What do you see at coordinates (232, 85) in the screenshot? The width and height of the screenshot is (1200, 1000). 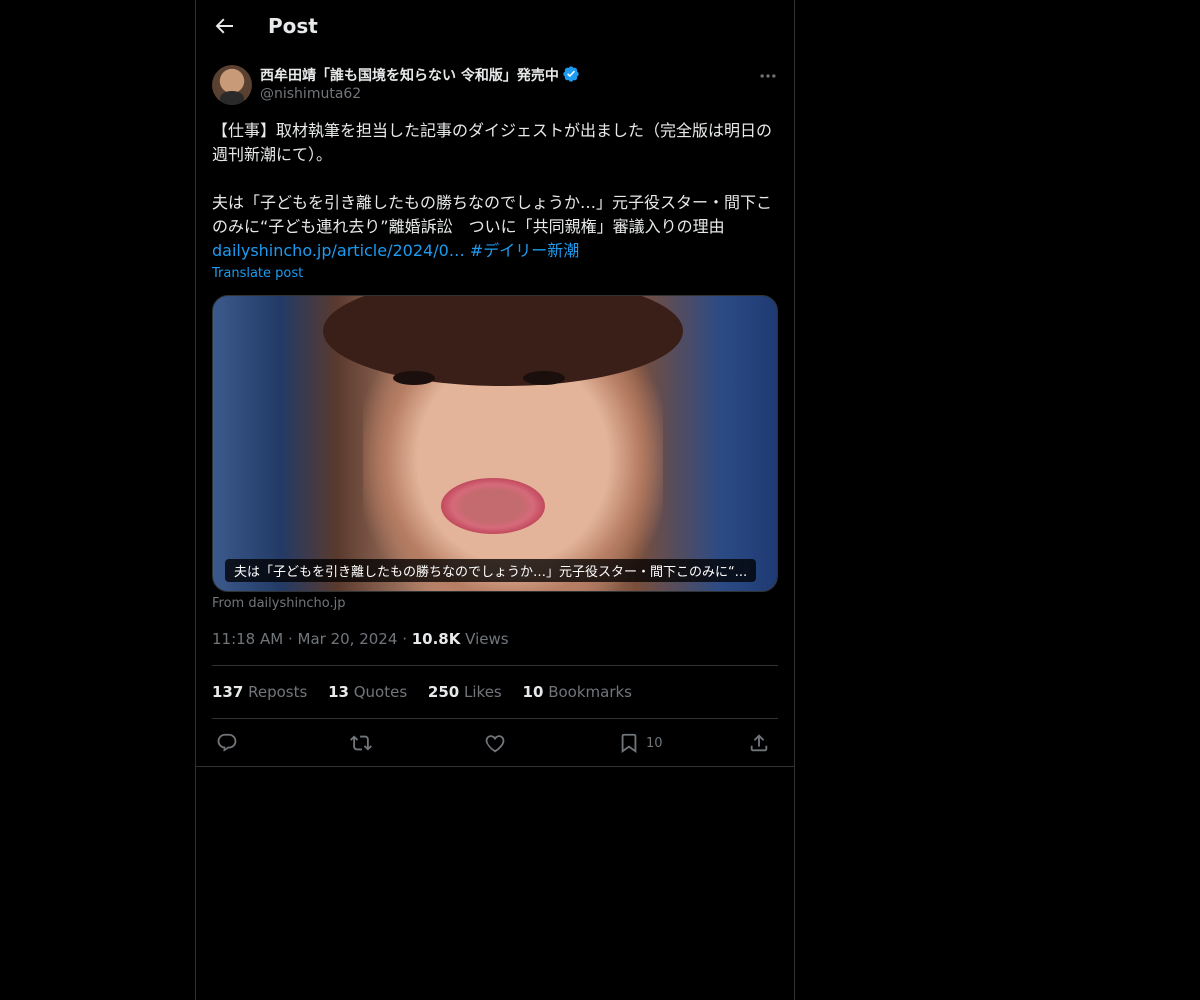 I see `avatar` at bounding box center [232, 85].